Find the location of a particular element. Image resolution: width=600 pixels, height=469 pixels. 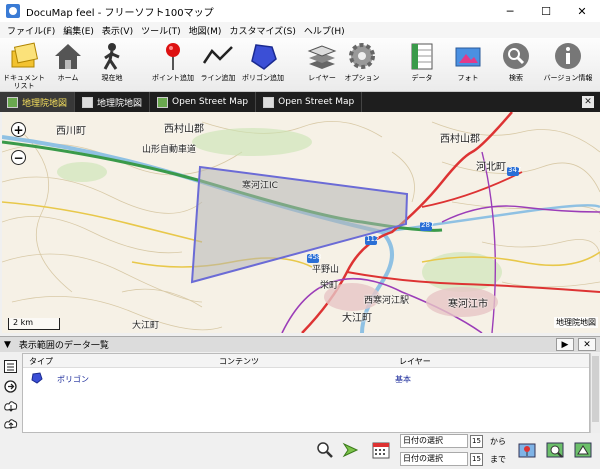

zoom-search-icon is located at coordinates (325, 450).